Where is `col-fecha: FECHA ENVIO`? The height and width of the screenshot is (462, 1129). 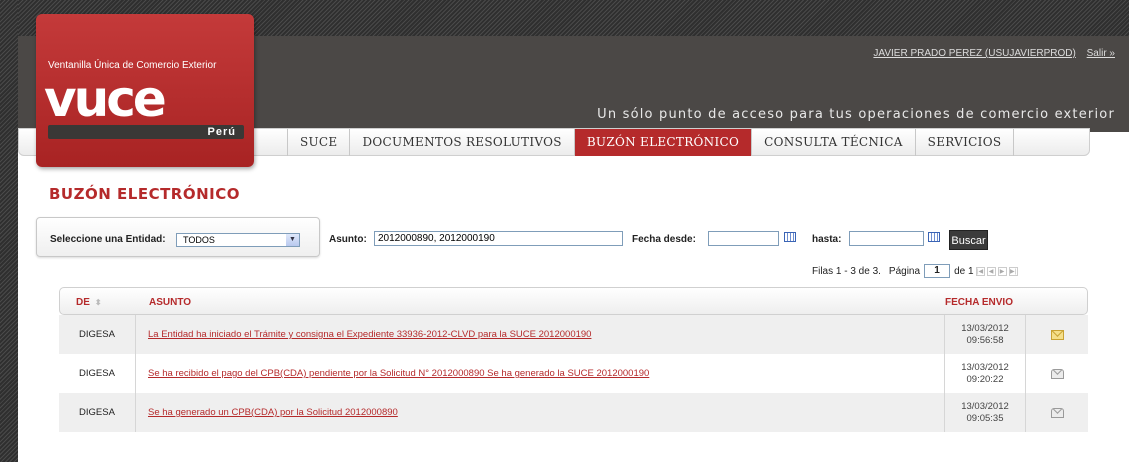 col-fecha: FECHA ENVIO is located at coordinates (979, 302).